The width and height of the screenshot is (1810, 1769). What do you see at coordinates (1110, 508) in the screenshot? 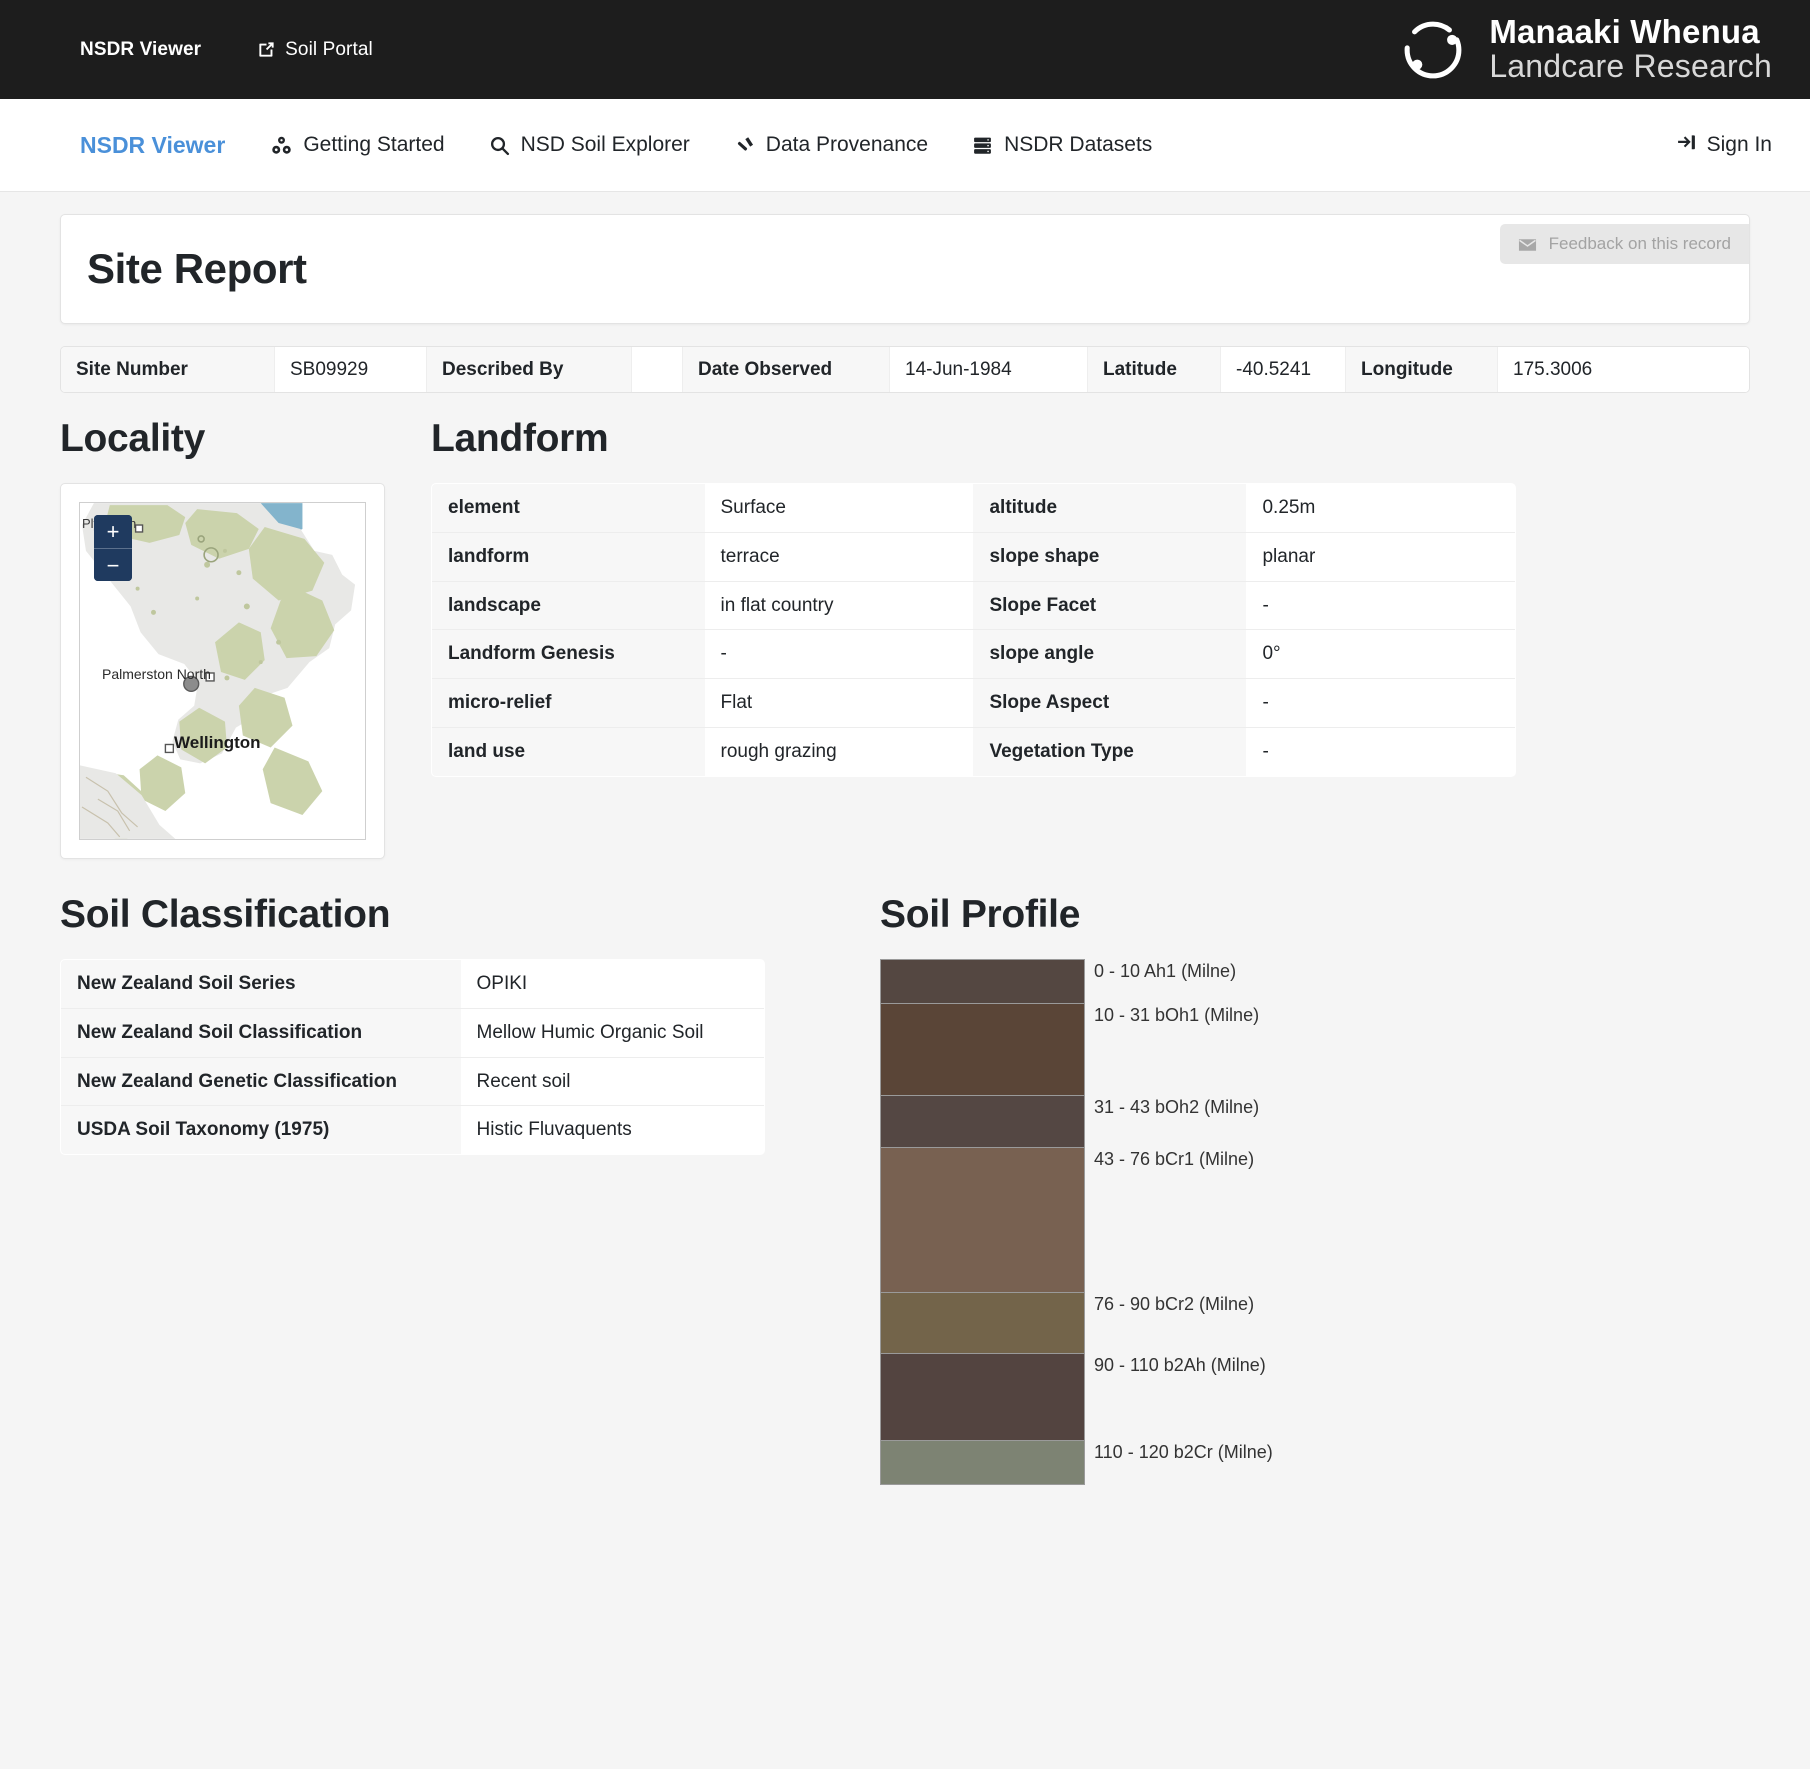
I see `landform-key: altitude` at bounding box center [1110, 508].